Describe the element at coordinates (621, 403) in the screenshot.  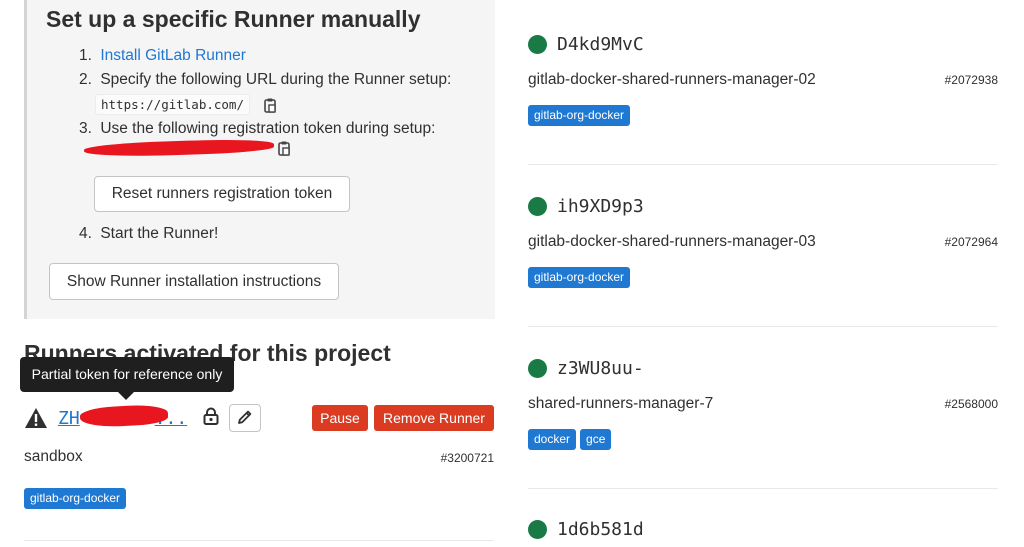
I see `shared-runner-description: shared-runners-manager-7` at that location.